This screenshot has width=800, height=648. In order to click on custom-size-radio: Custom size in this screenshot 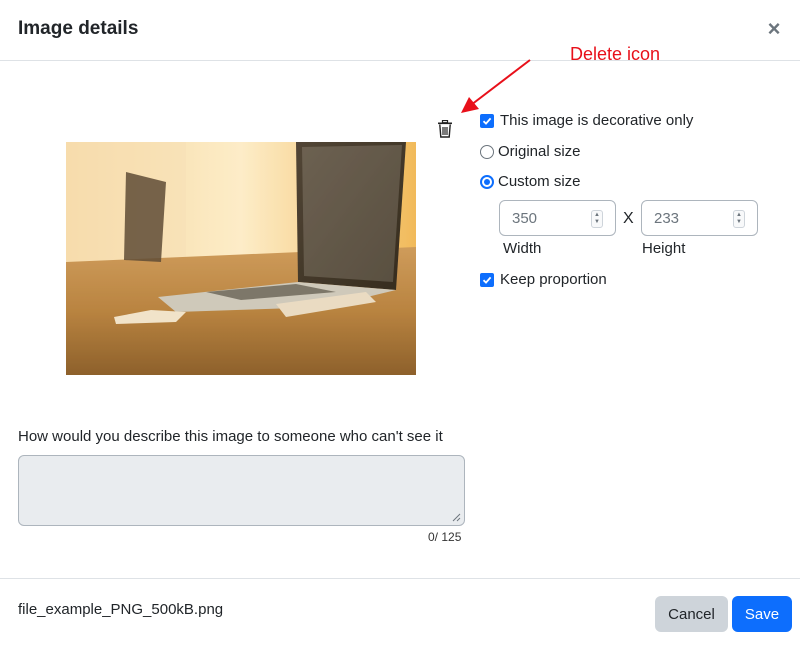, I will do `click(530, 181)`.